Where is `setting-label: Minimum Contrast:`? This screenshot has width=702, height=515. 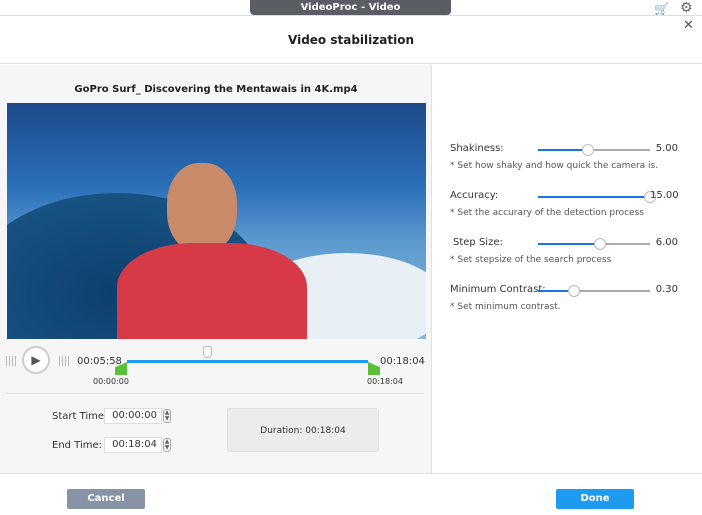
setting-label: Minimum Contrast: is located at coordinates (498, 289).